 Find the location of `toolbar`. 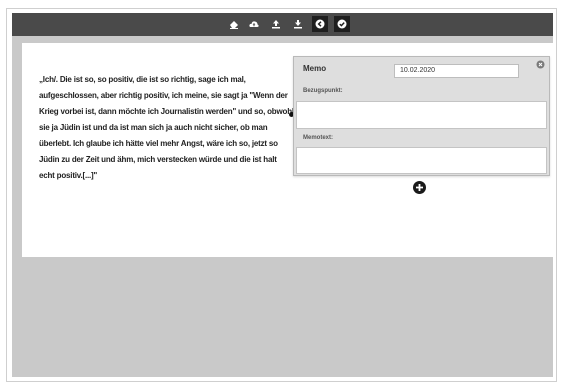

toolbar is located at coordinates (282, 24).